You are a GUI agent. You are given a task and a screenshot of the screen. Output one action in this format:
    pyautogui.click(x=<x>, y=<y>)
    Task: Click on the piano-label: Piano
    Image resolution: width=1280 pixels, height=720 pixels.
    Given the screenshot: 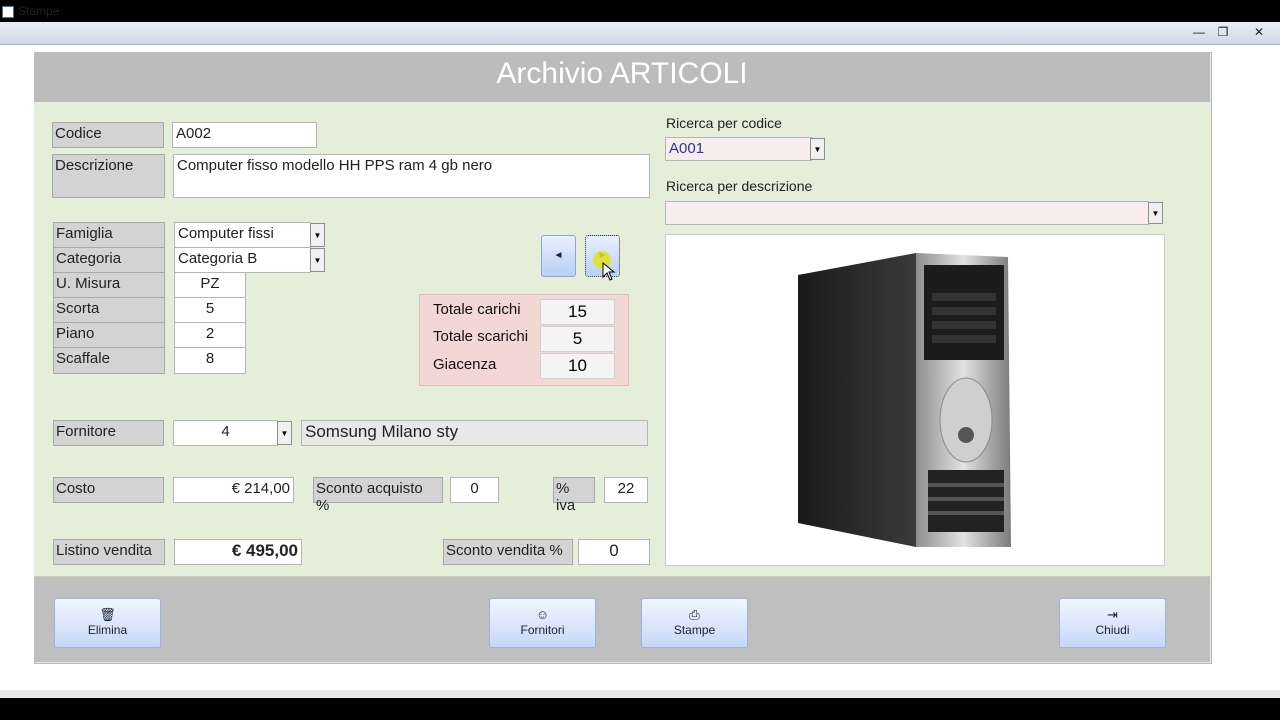 What is the action you would take?
    pyautogui.click(x=109, y=335)
    